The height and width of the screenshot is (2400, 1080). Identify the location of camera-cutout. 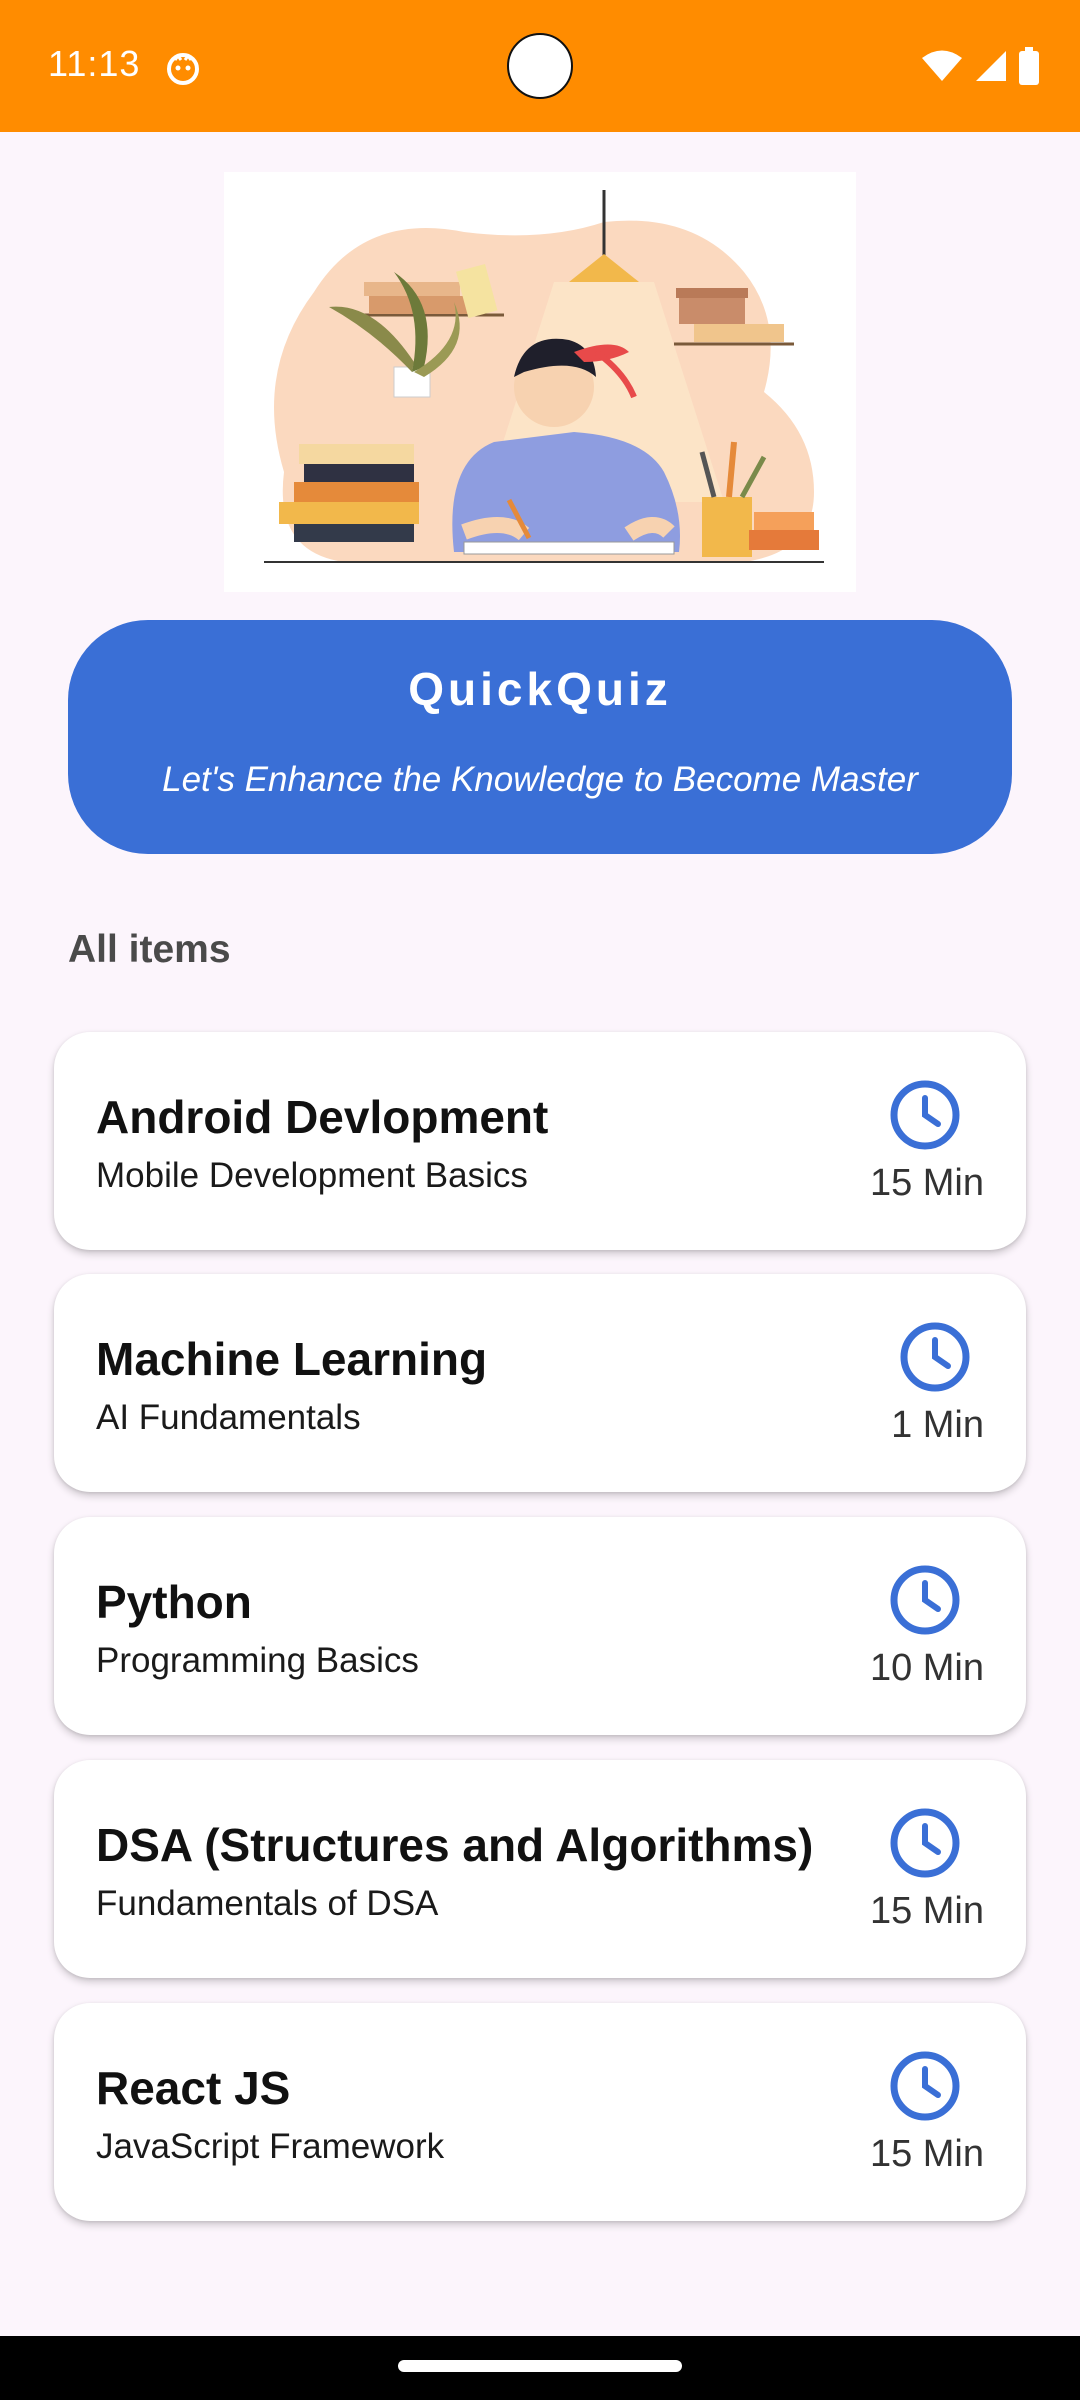
(540, 66).